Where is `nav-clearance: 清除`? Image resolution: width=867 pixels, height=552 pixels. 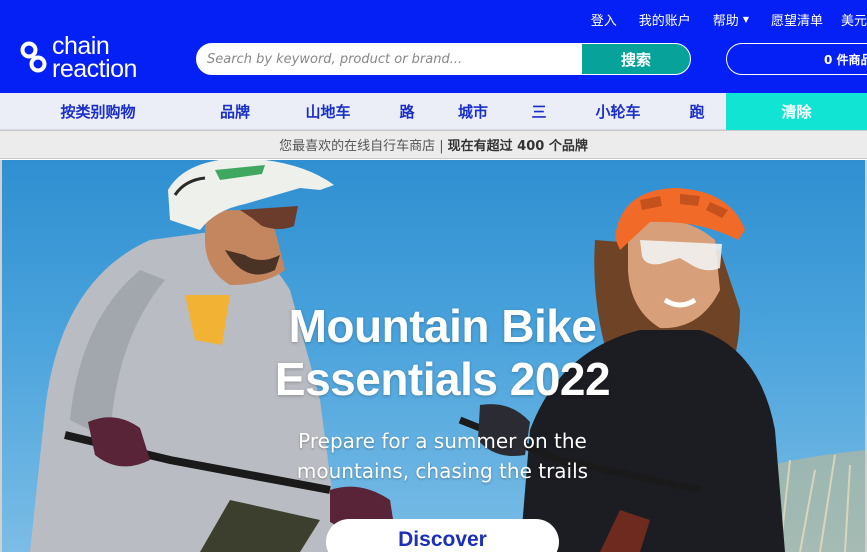
nav-clearance: 清除 is located at coordinates (796, 111).